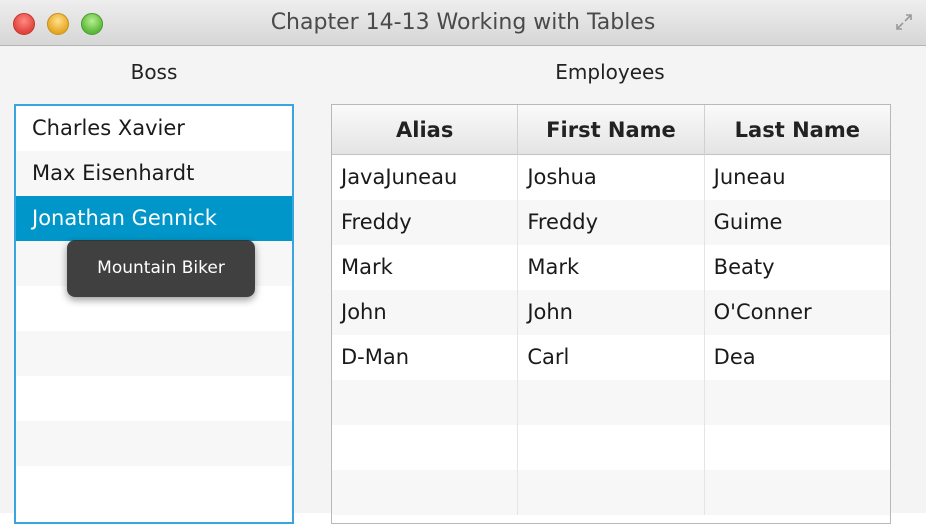  I want to click on alias-cell: Mark, so click(425, 267).